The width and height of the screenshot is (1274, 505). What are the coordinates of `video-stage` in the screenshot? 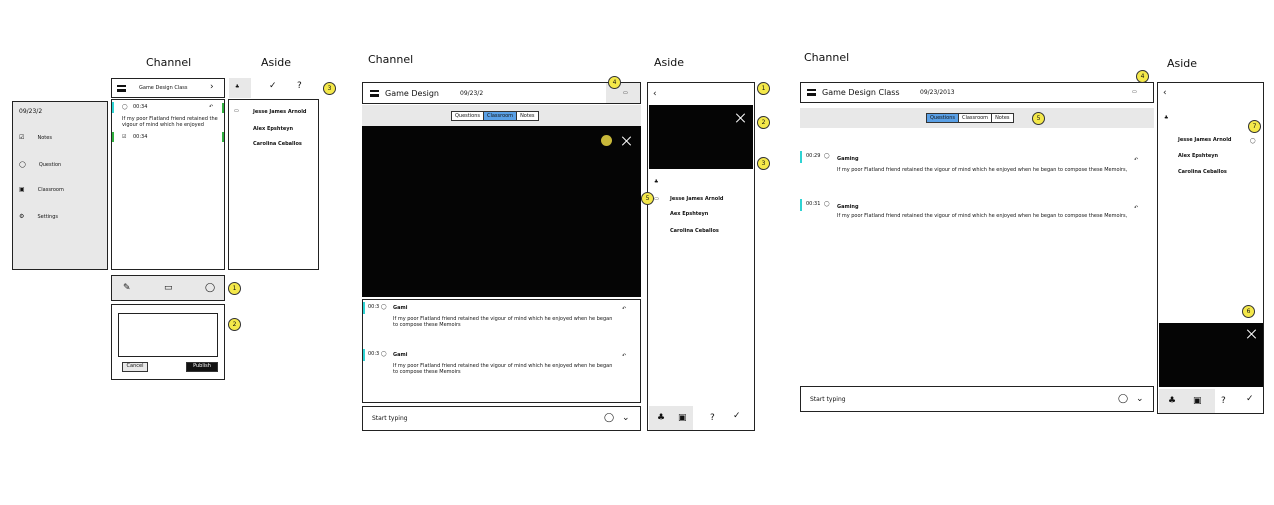 It's located at (501, 211).